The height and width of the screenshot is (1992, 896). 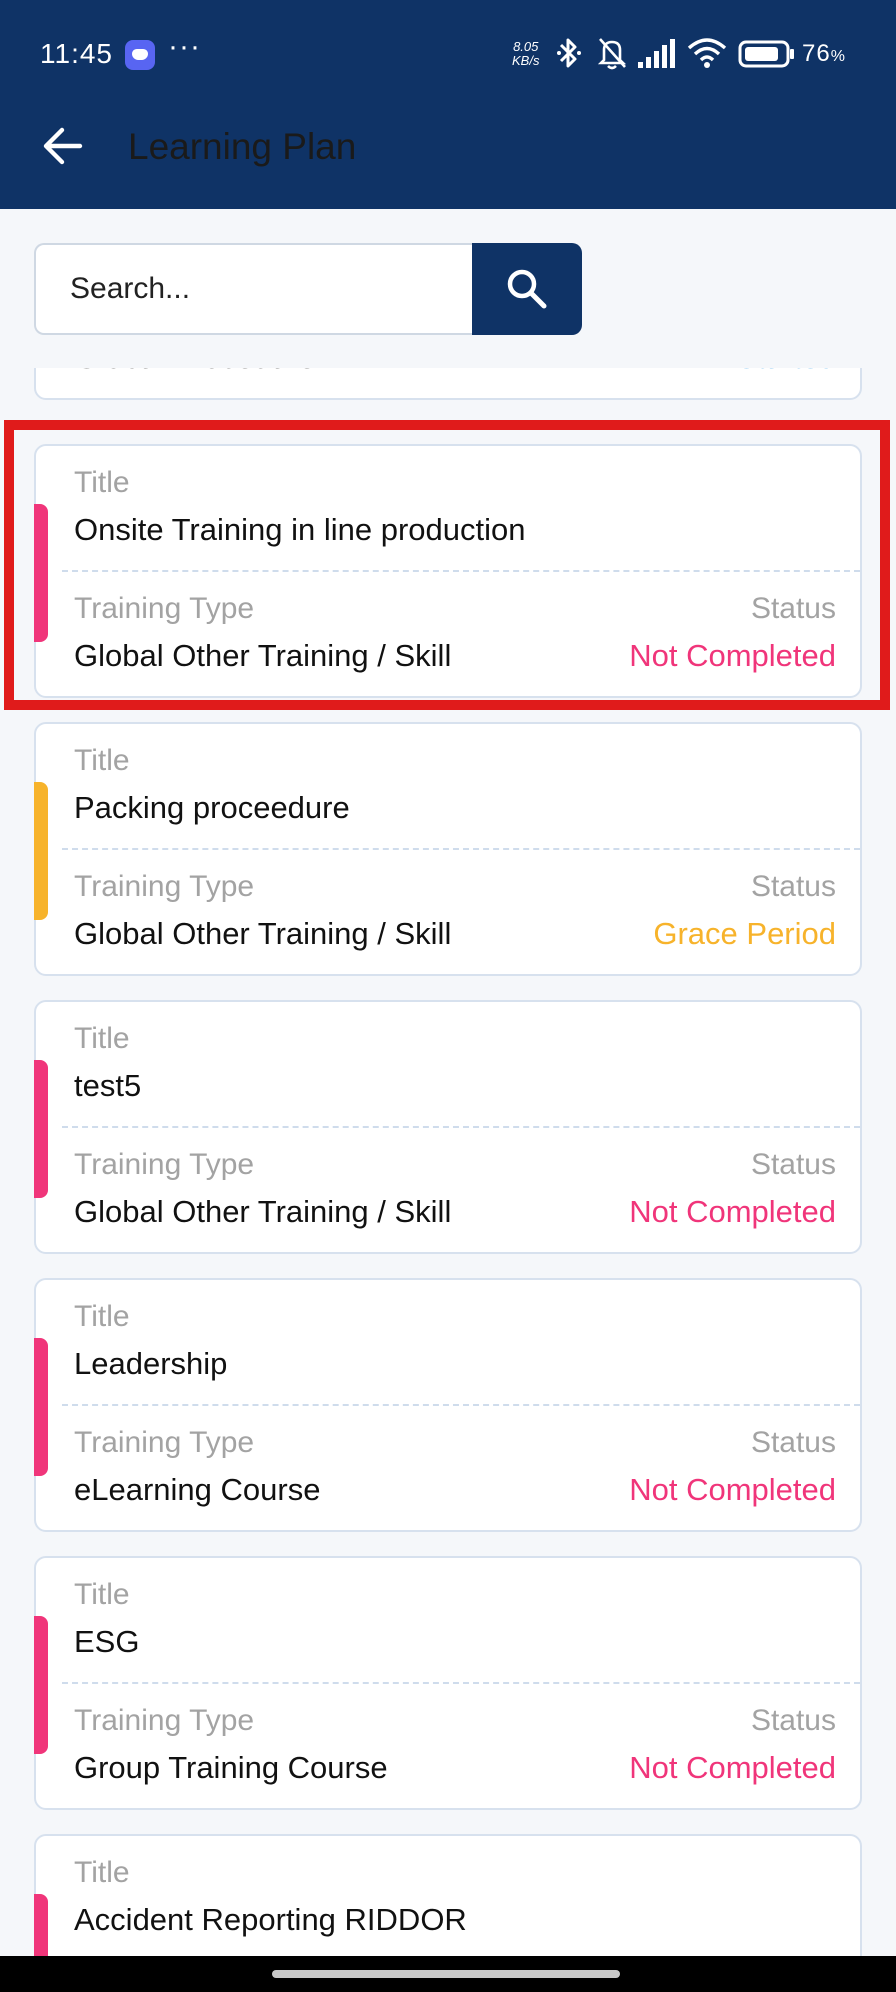 What do you see at coordinates (786, 372) in the screenshot?
I see `status-value: Started` at bounding box center [786, 372].